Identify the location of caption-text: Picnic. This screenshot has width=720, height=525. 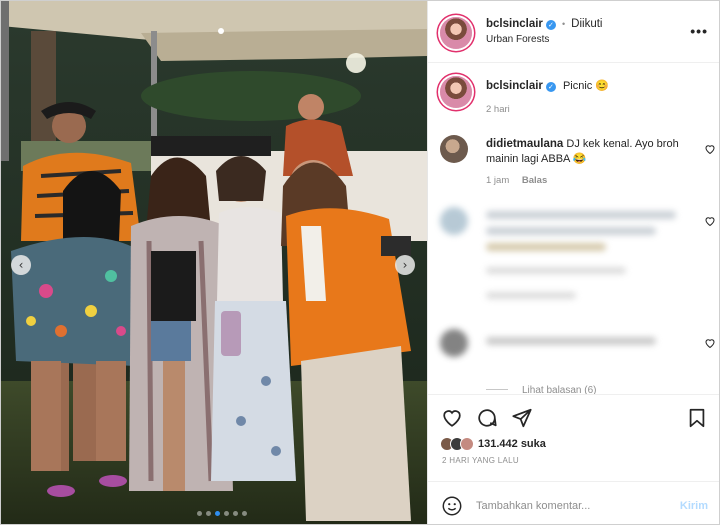
(577, 86).